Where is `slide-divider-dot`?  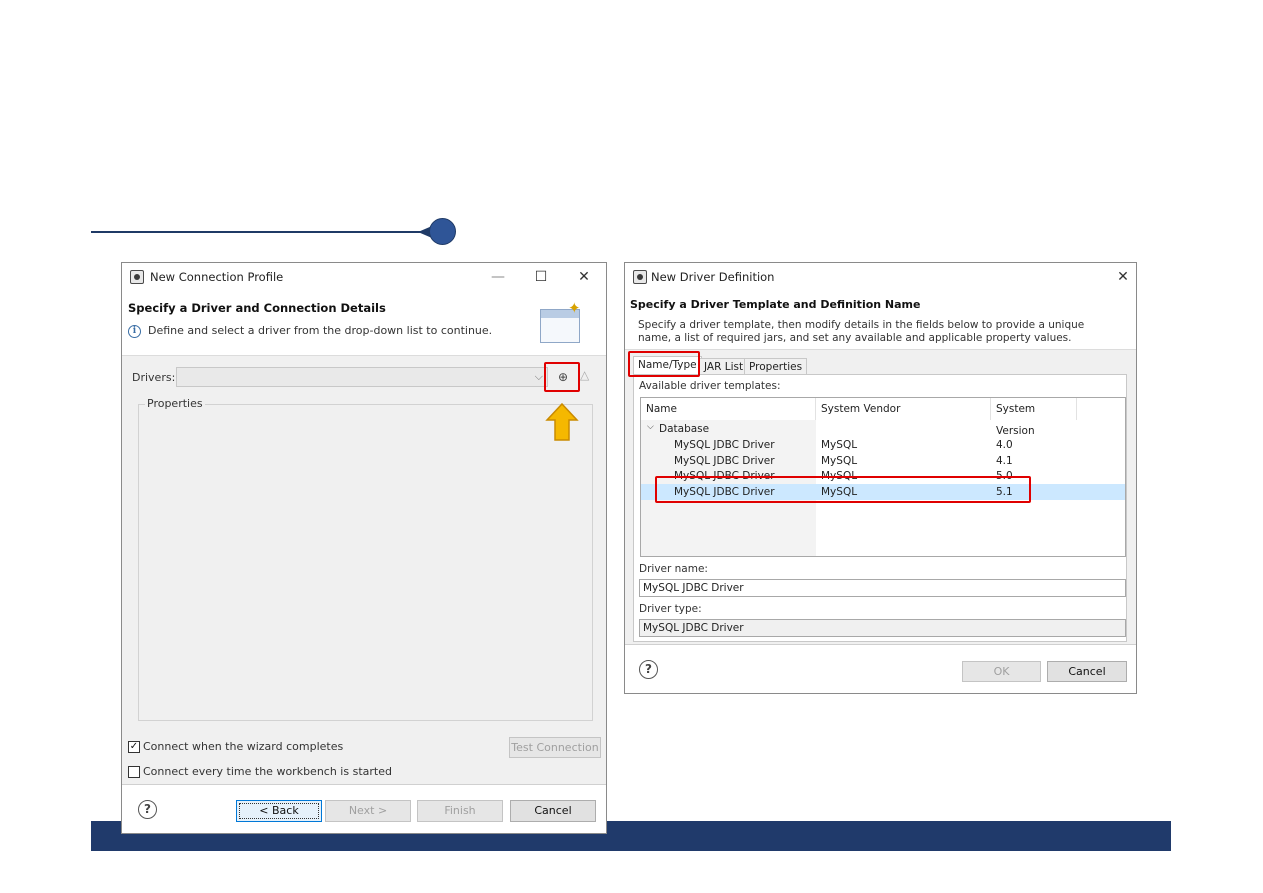
slide-divider-dot is located at coordinates (442, 231).